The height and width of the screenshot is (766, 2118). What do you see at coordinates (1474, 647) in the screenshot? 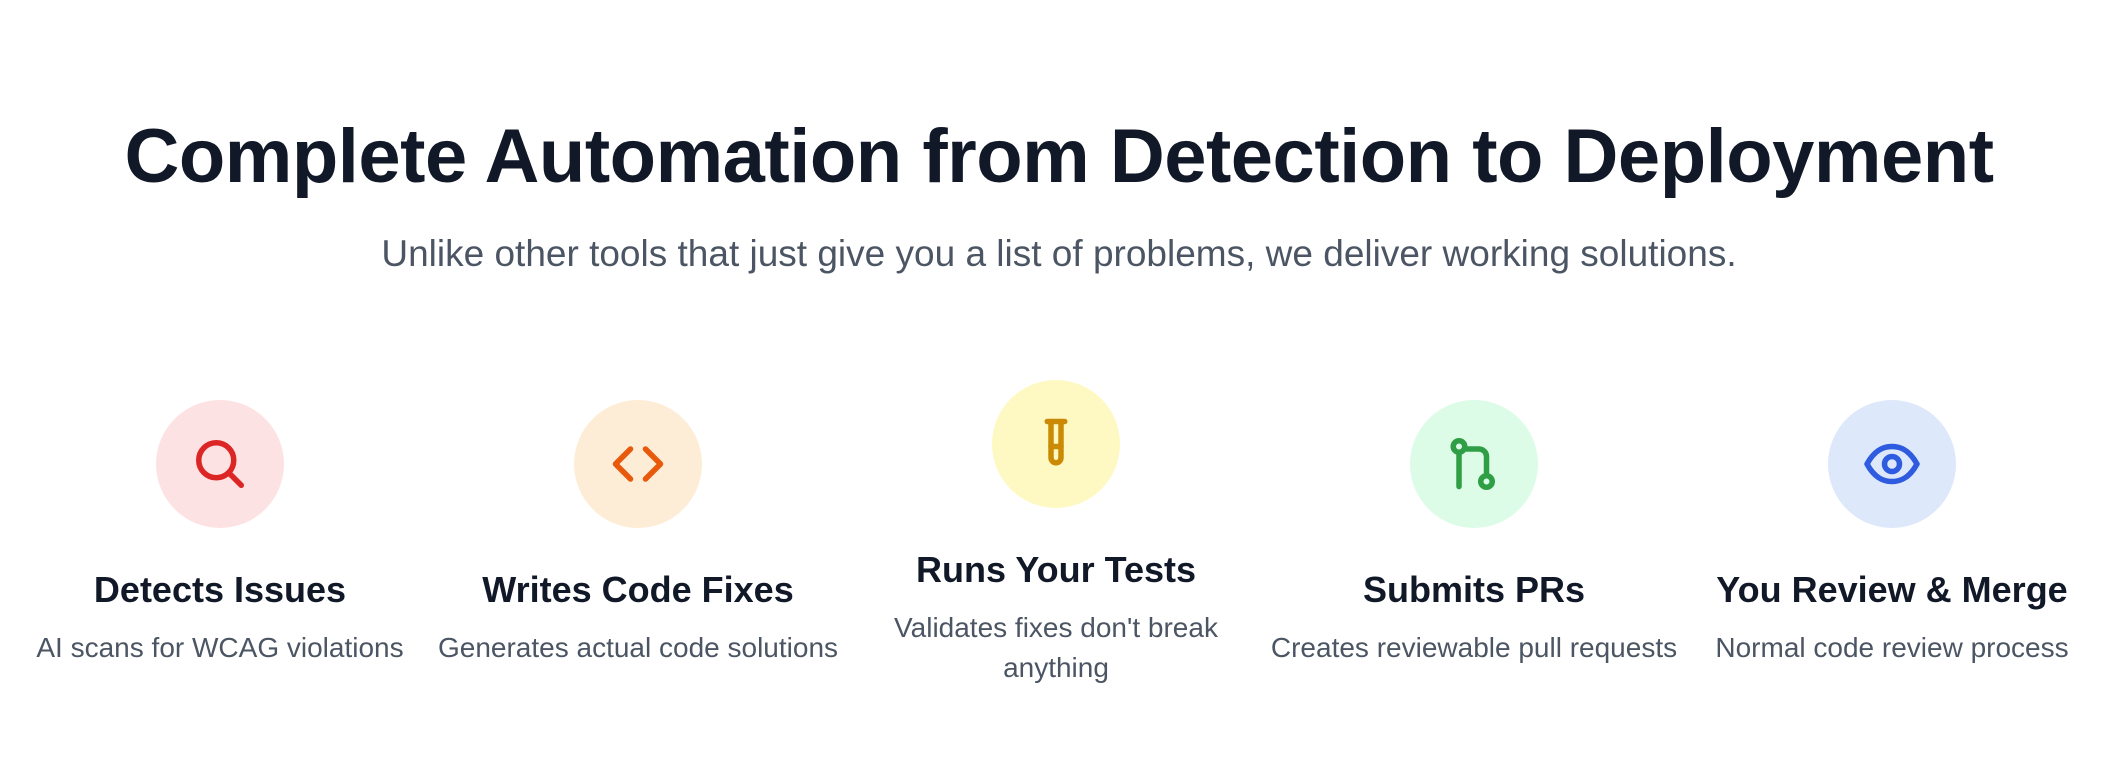
I see `step-description: Creates reviewable pull requests` at bounding box center [1474, 647].